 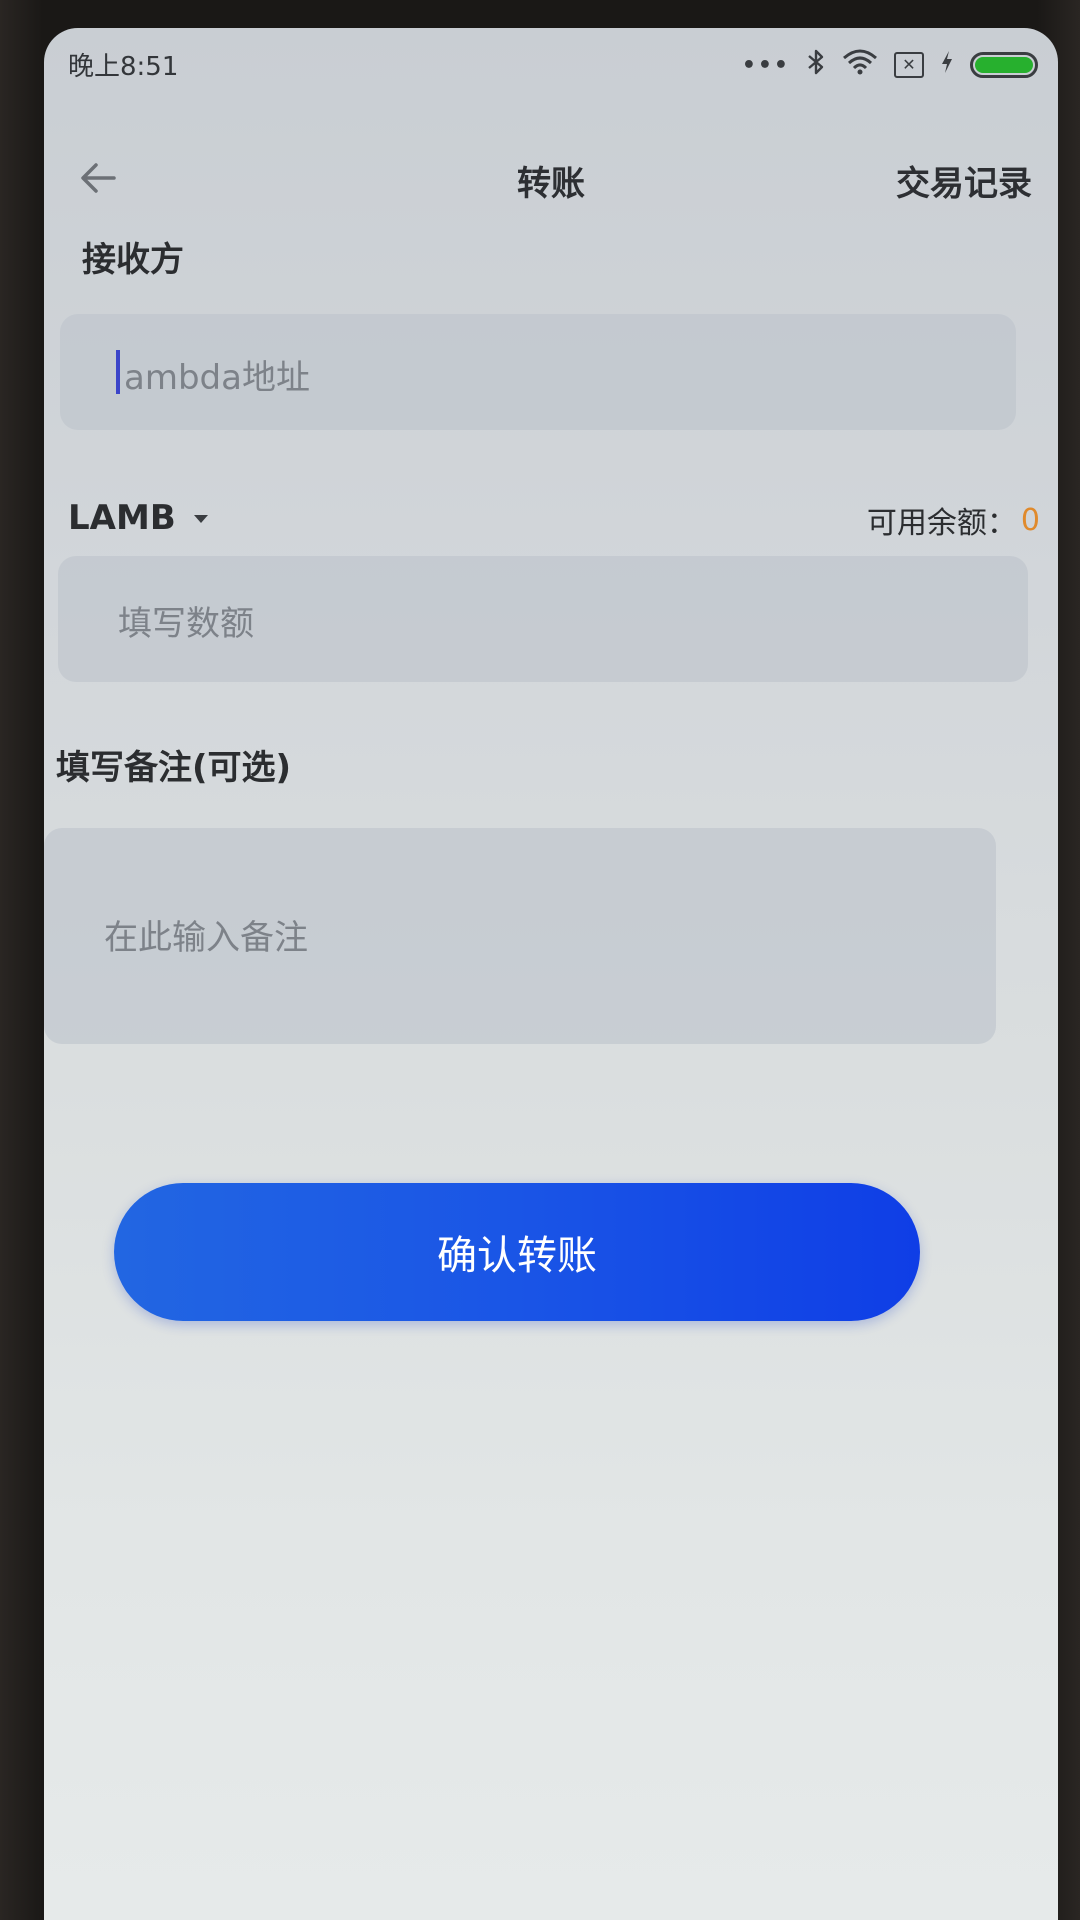 What do you see at coordinates (520, 936) in the screenshot?
I see `memo-input: 在此输入备注` at bounding box center [520, 936].